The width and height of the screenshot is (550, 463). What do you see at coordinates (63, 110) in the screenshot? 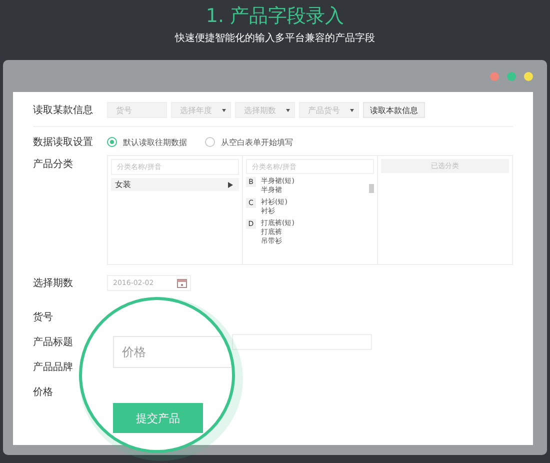
I see `field-label: 读取某款信息` at bounding box center [63, 110].